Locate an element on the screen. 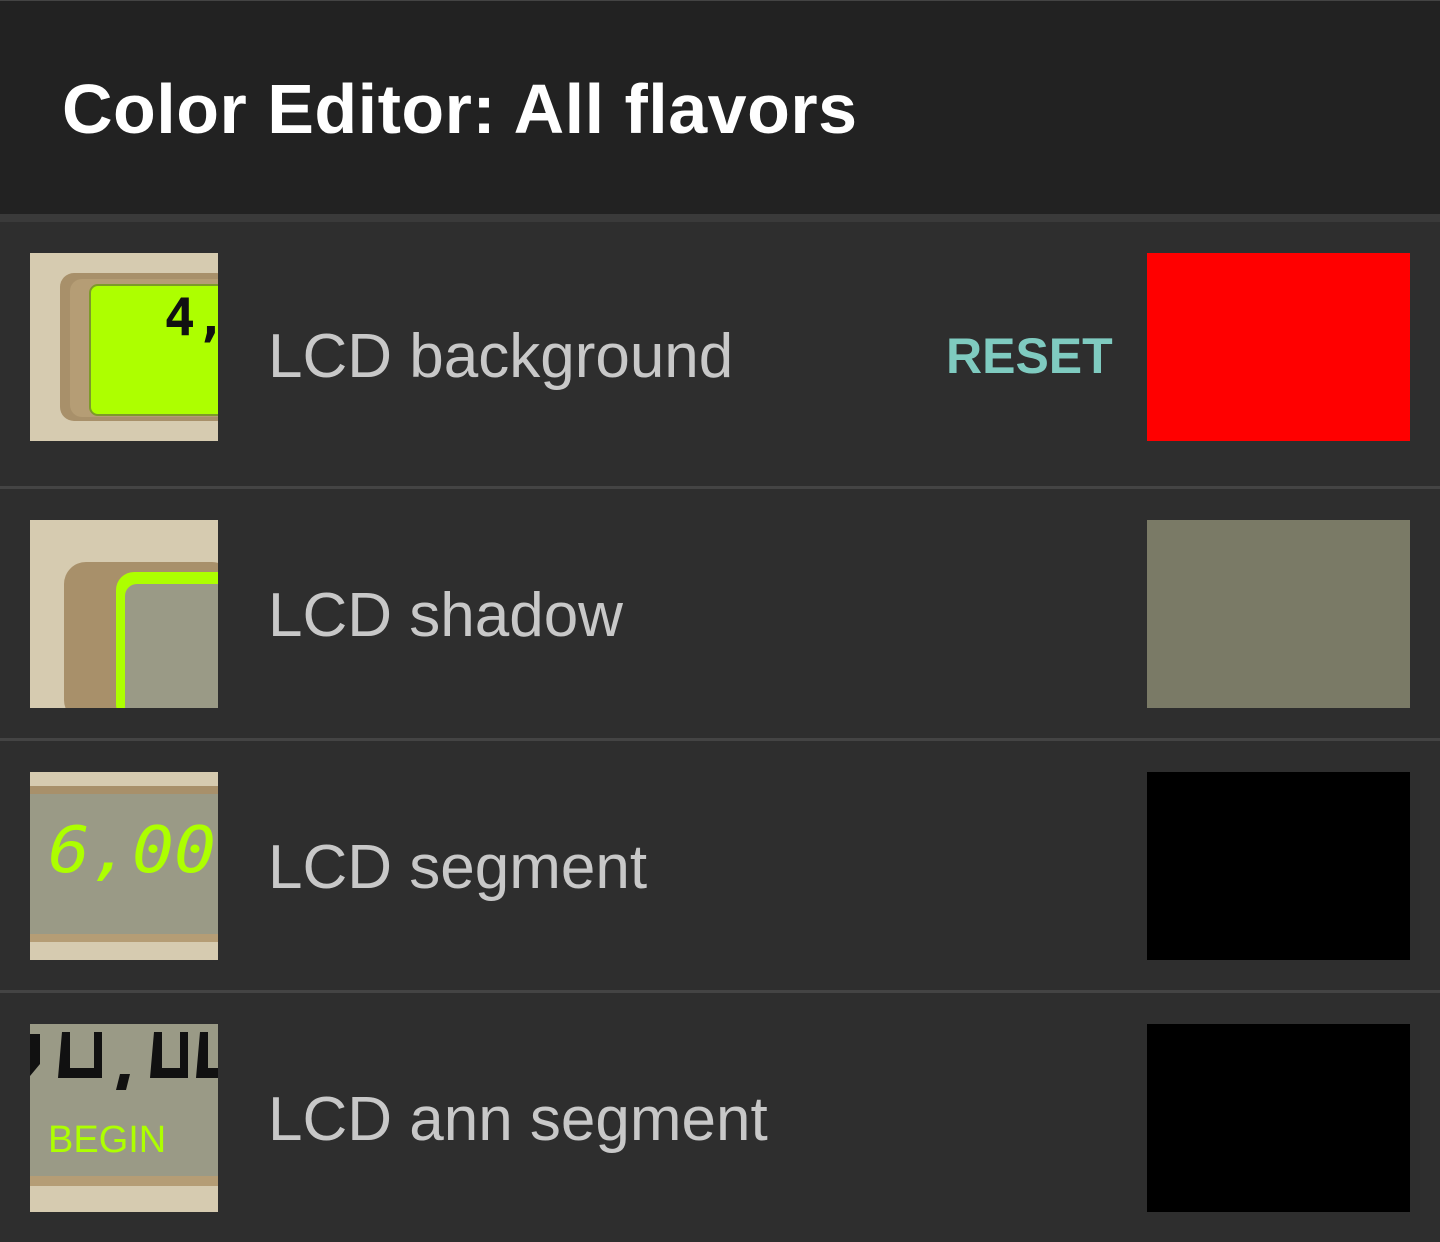  lcd-ann-segment-color-swatch is located at coordinates (1278, 1118).